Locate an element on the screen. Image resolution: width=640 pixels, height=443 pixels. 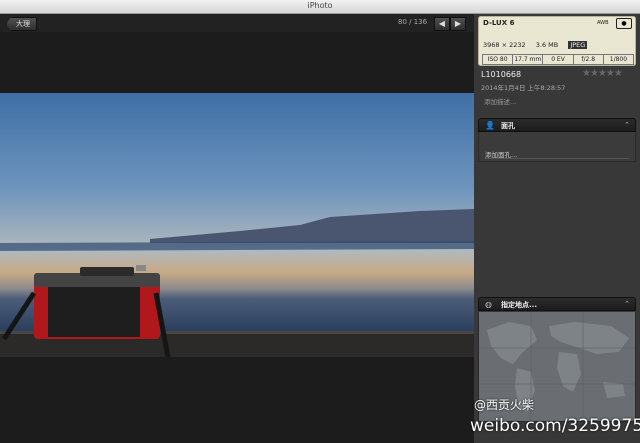
photo-title: L1010668 is located at coordinates (501, 74).